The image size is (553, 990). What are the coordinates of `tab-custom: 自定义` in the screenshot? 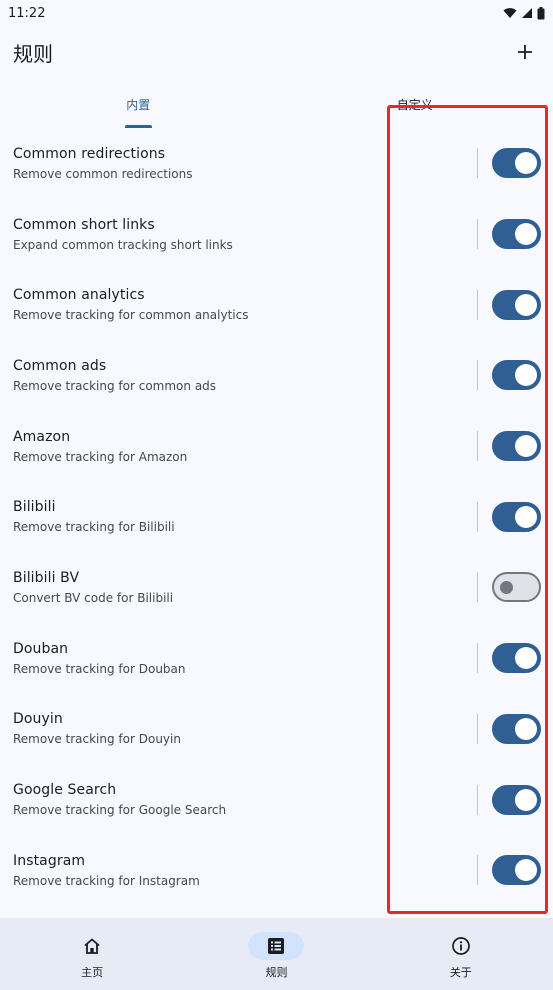 It's located at (415, 108).